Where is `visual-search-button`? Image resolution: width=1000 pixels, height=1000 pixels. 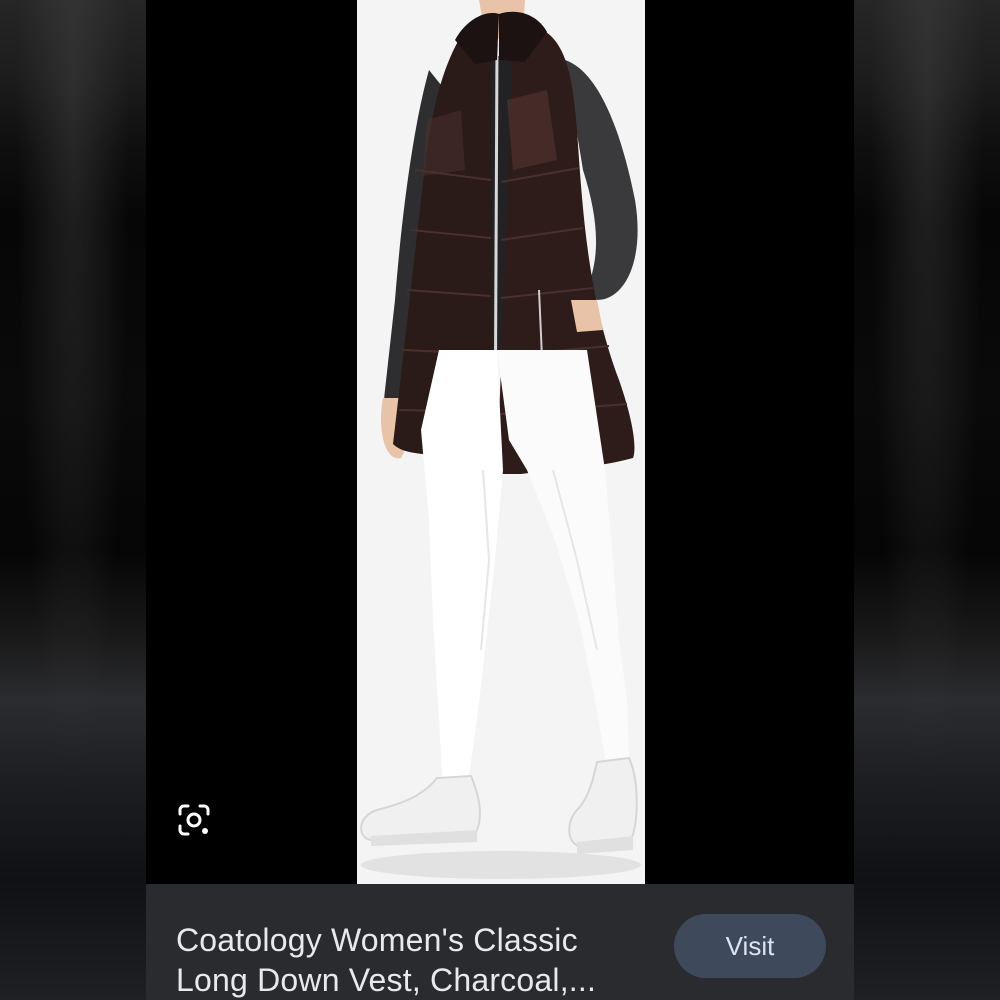 visual-search-button is located at coordinates (194, 822).